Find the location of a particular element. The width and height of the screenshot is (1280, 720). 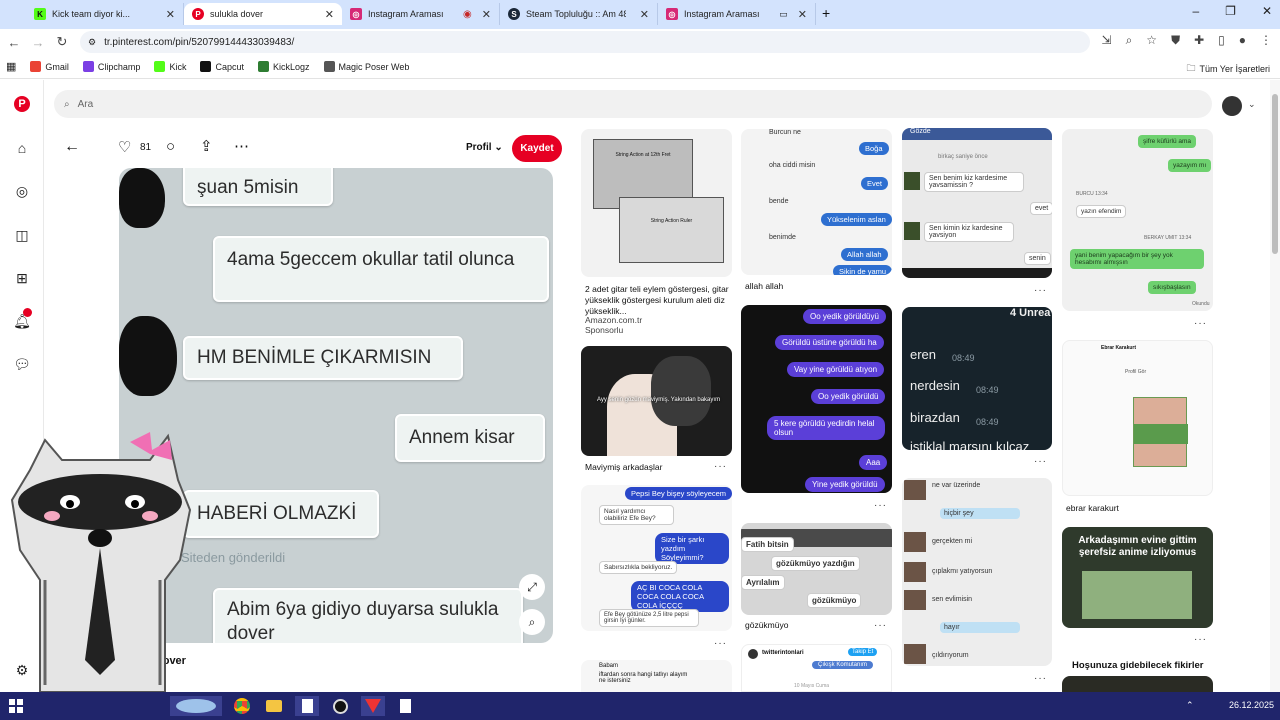

comment-icon: ○ is located at coordinates (170, 146).